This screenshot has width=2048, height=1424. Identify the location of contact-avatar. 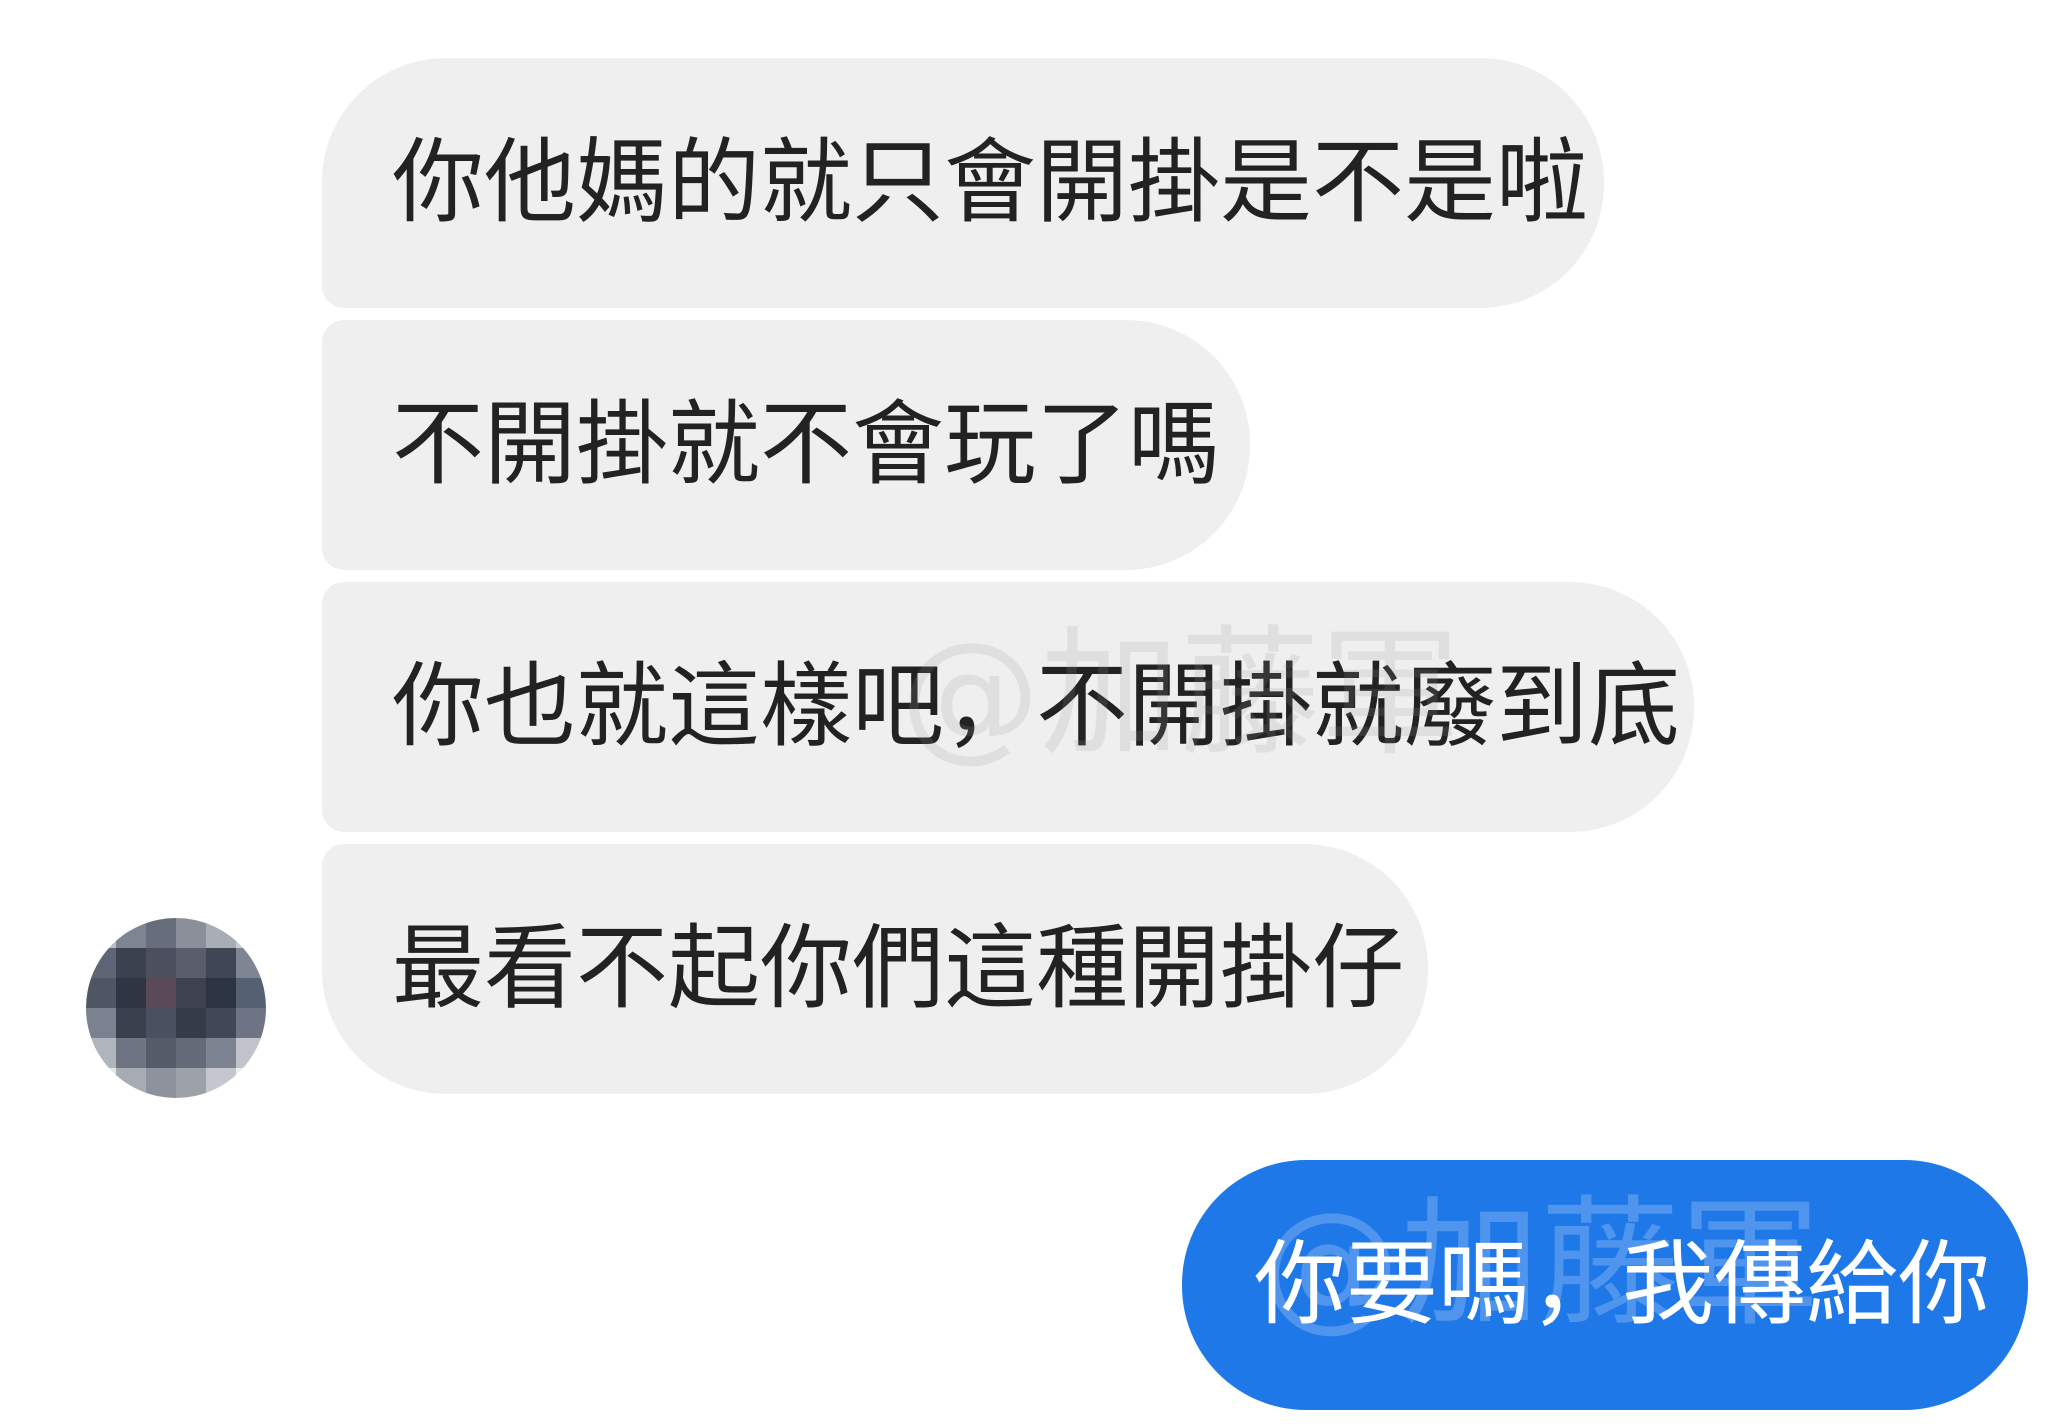
(176, 1008).